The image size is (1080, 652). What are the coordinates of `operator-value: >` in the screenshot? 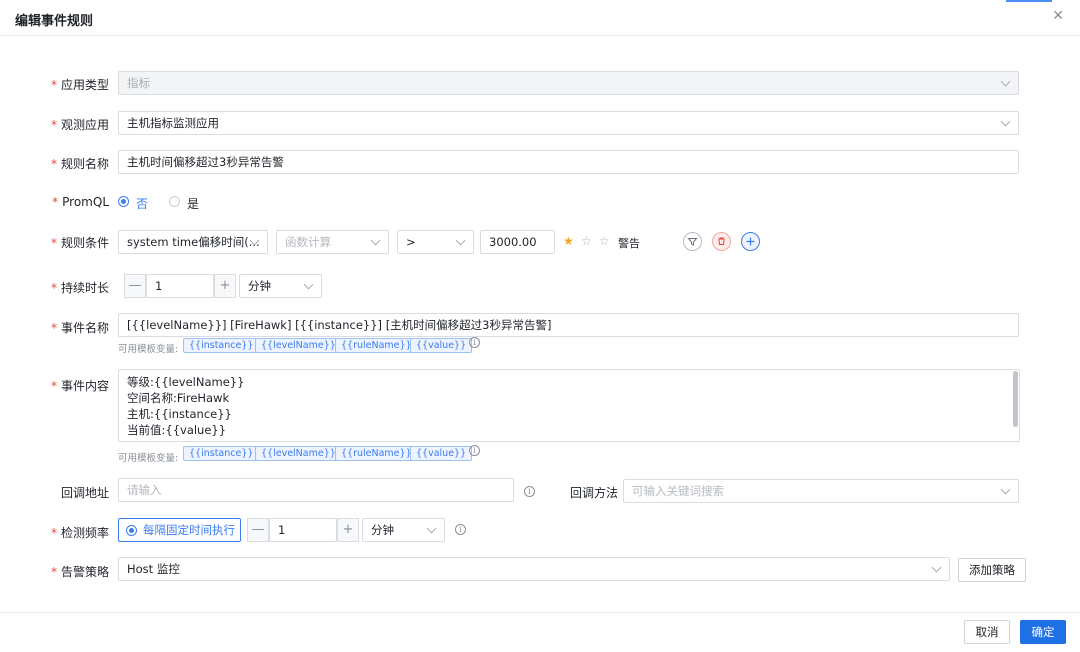 It's located at (411, 242).